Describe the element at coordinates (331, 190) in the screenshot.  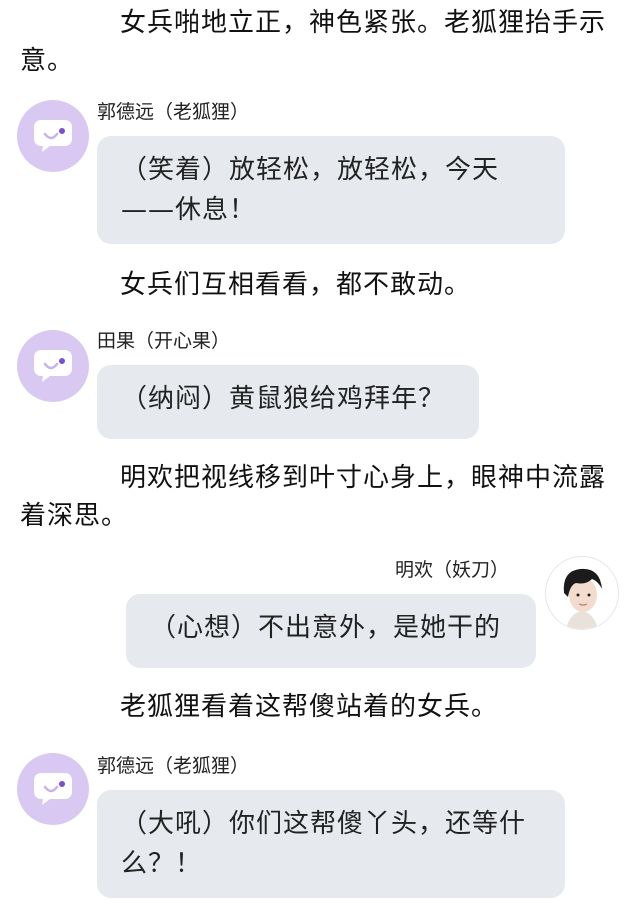
I see `message-bubble: （笑着）放轻松，放轻松，今天——休息！` at that location.